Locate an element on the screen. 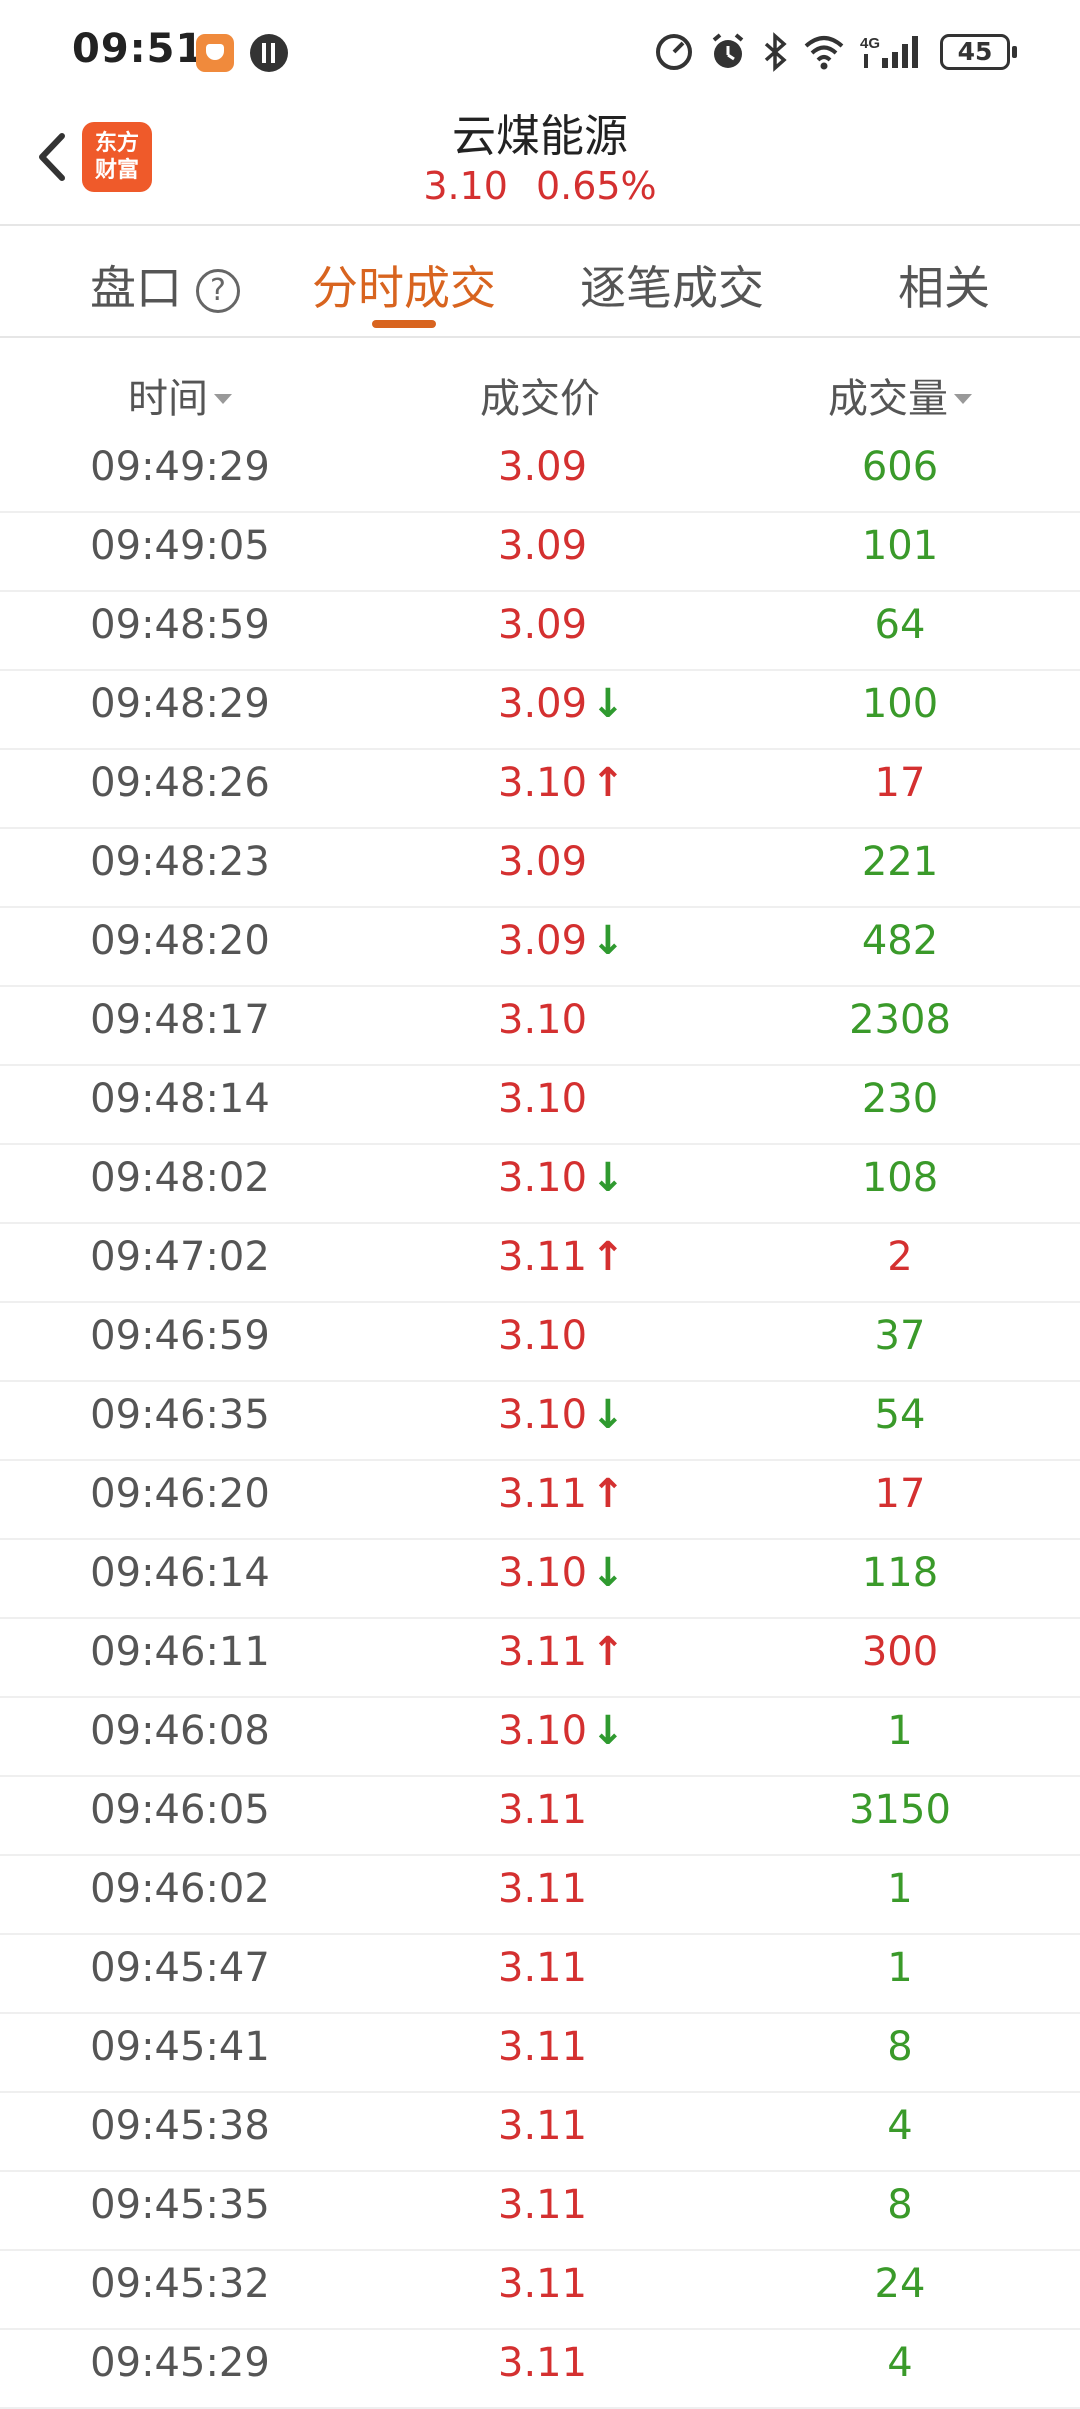  trade-time: 09:48:02 is located at coordinates (180, 1178).